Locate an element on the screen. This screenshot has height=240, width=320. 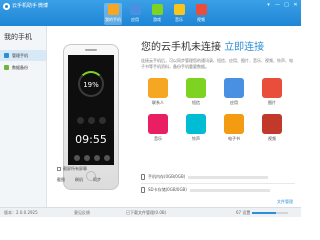
sidebar: 我的手机 管理手机 数据备份 is located at coordinates (23, 116).